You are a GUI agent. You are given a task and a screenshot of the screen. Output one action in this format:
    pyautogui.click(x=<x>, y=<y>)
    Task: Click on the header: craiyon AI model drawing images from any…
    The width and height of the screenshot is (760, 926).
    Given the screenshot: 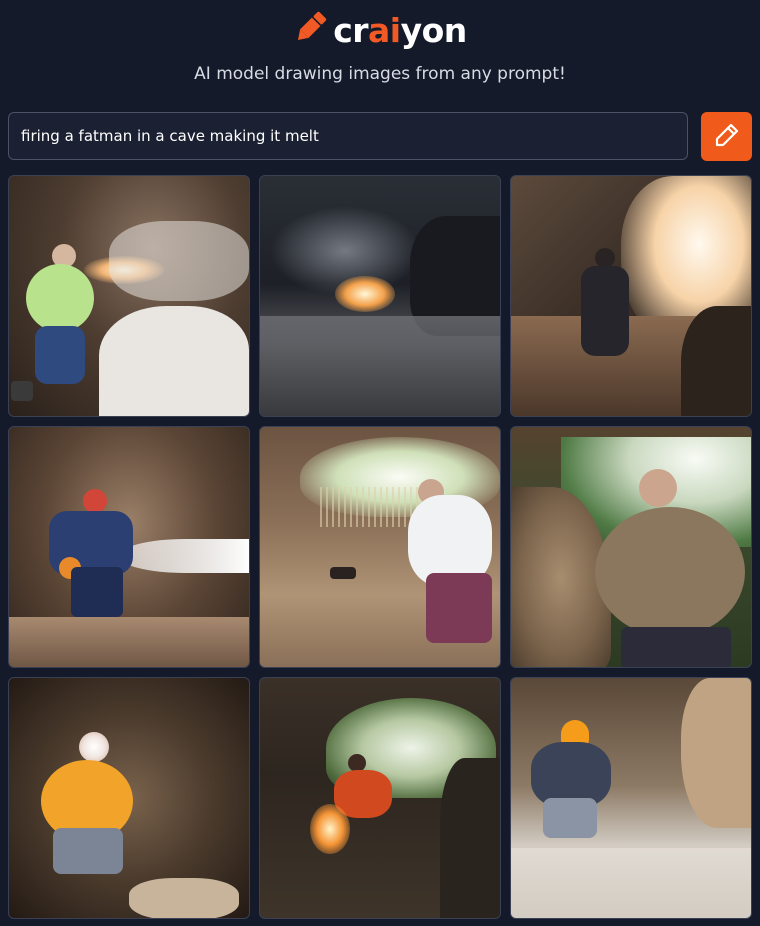 What is the action you would take?
    pyautogui.click(x=380, y=55)
    